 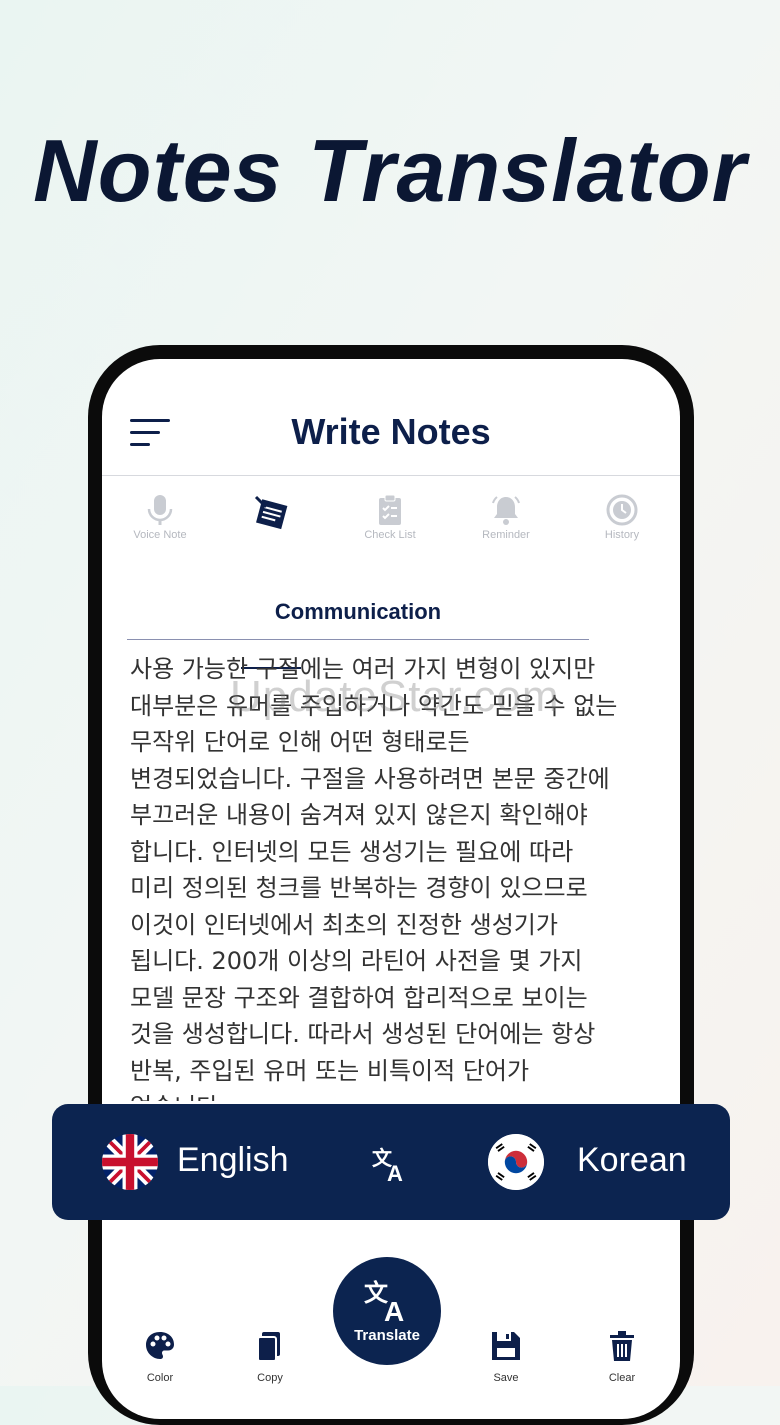 I want to click on save-label: Save, so click(x=506, y=1378).